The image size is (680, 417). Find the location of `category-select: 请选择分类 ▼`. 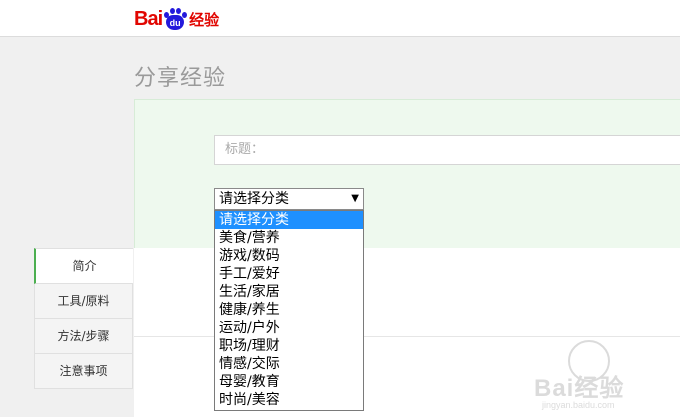

category-select: 请选择分类 ▼ is located at coordinates (289, 199).